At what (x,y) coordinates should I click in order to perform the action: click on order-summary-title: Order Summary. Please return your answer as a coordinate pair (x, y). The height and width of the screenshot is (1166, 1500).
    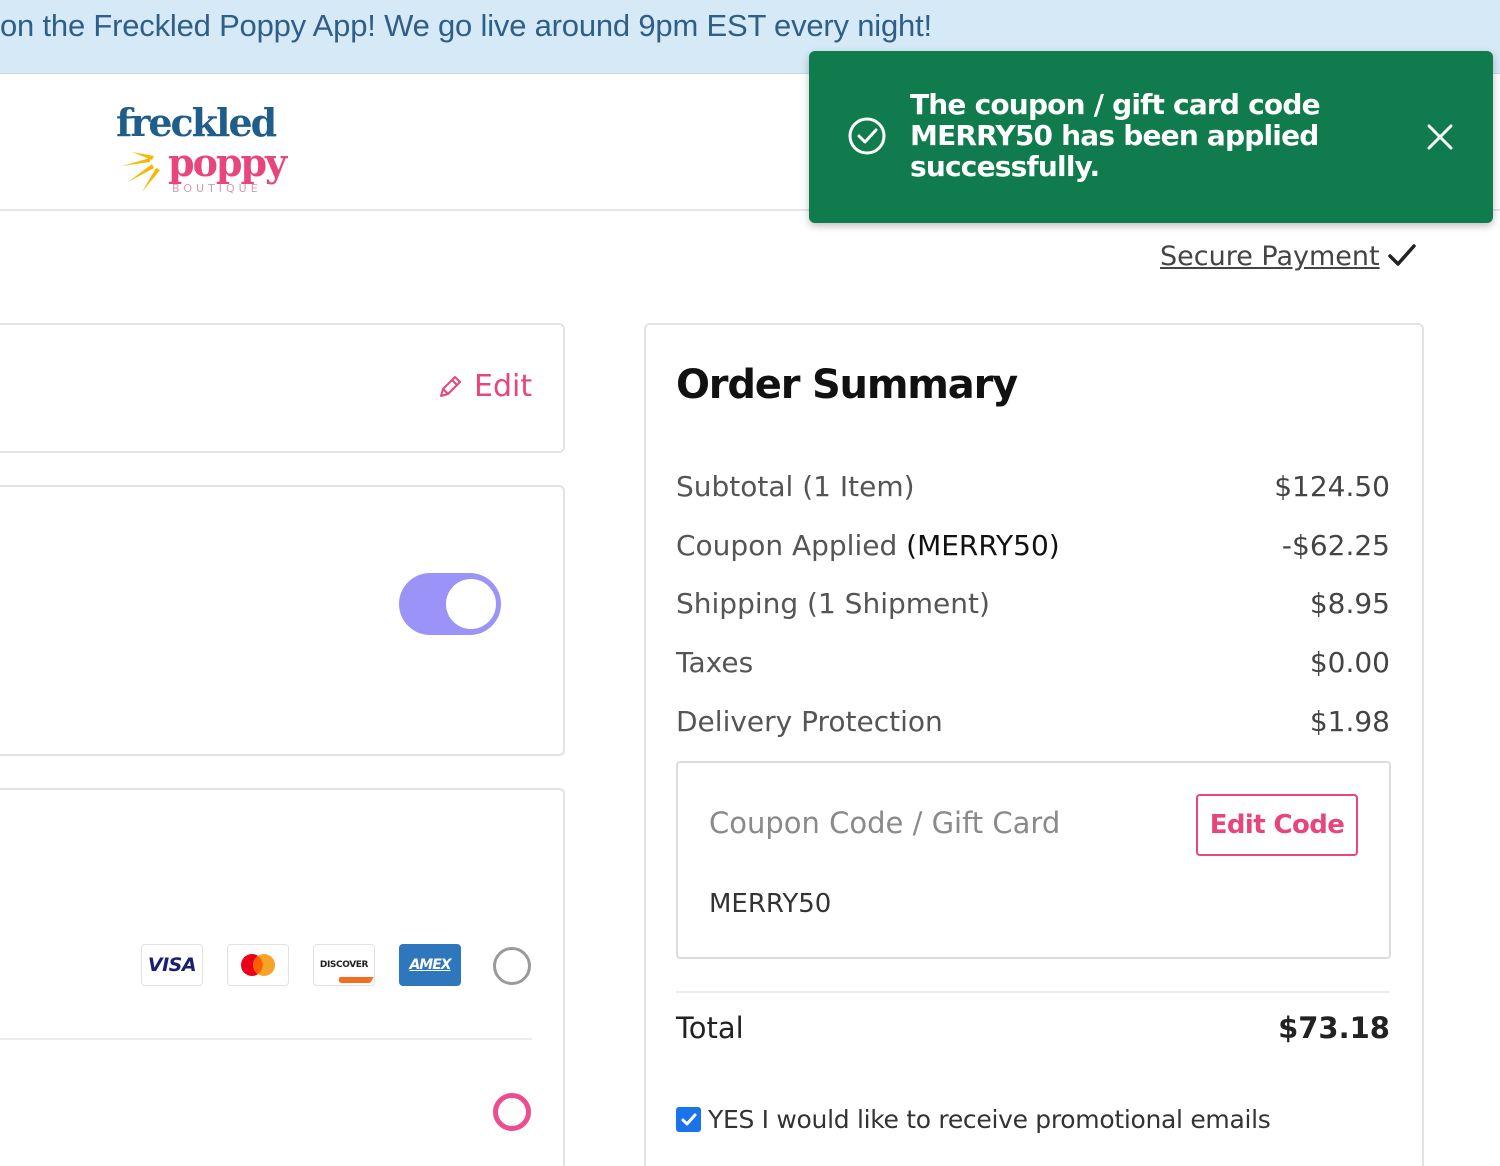
    Looking at the image, I should click on (847, 385).